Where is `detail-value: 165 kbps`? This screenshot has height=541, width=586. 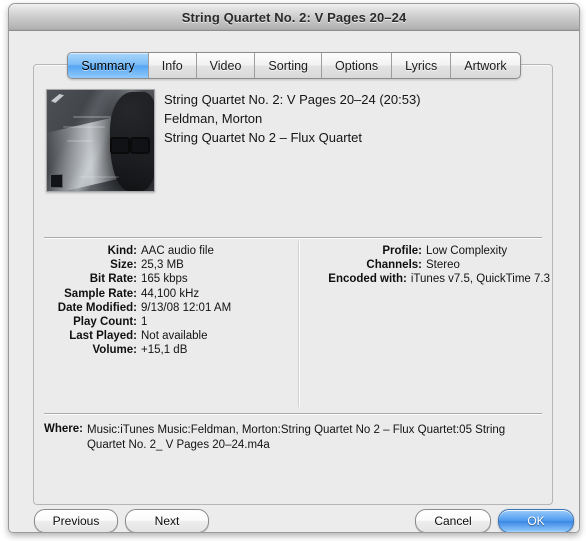
detail-value: 165 kbps is located at coordinates (164, 279).